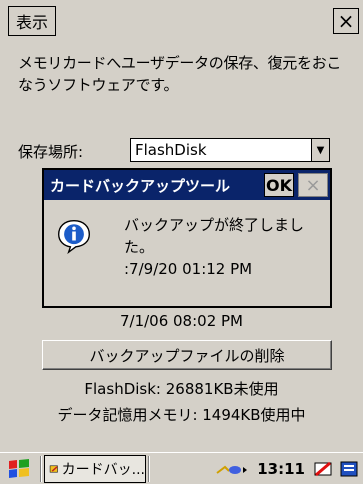  What do you see at coordinates (324, 469) in the screenshot?
I see `battery-icon` at bounding box center [324, 469].